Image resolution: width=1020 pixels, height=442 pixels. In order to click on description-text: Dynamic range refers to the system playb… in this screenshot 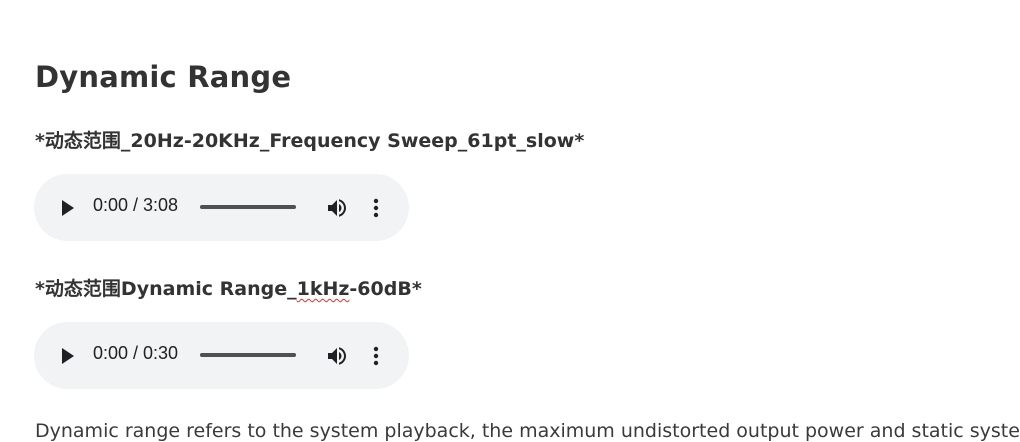, I will do `click(527, 431)`.